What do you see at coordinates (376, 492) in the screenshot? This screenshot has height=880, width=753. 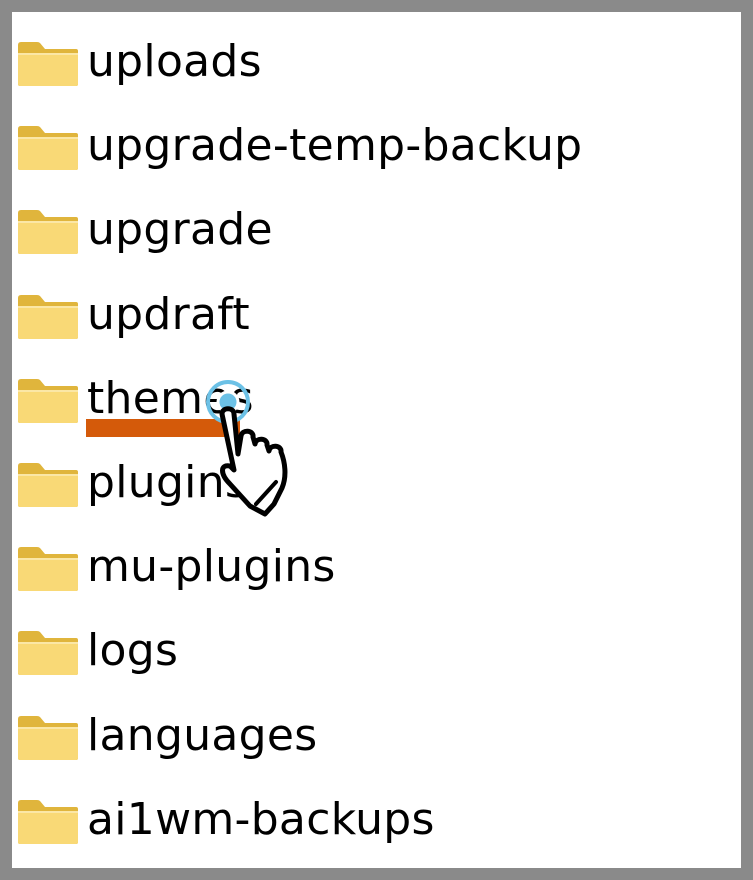 I see `folder-item-plugins: plugins` at bounding box center [376, 492].